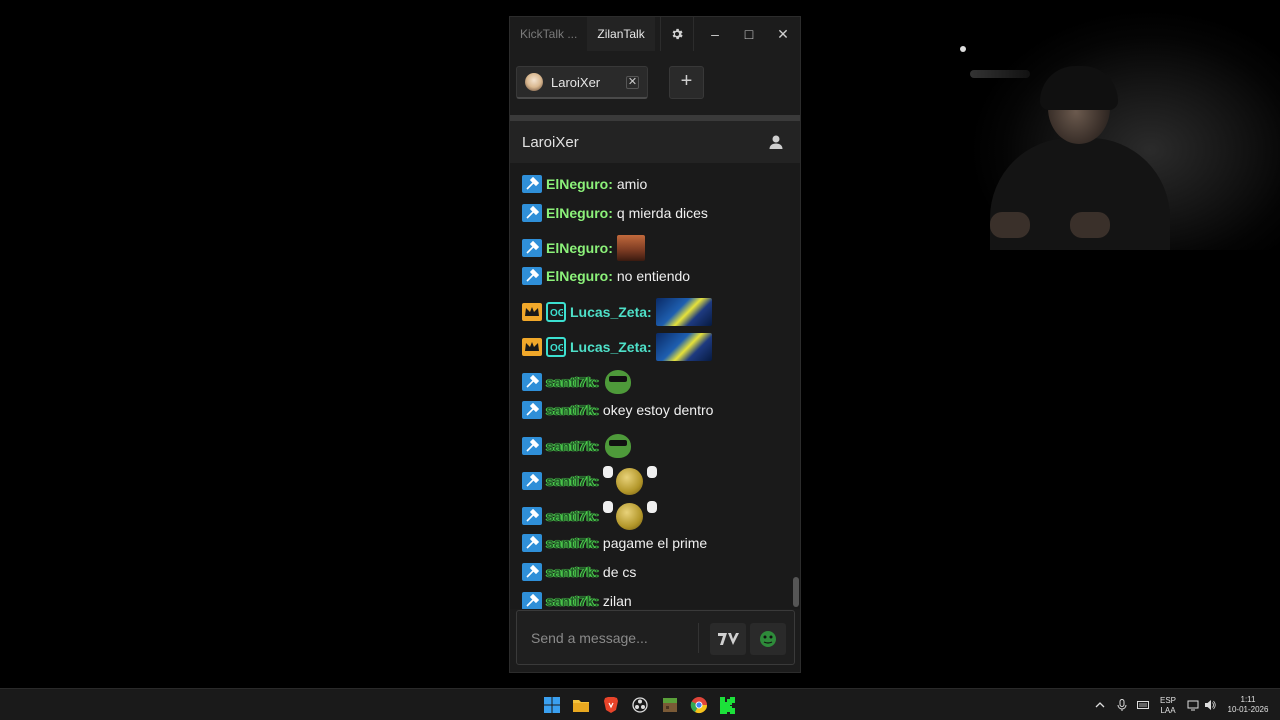  Describe the element at coordinates (550, 142) in the screenshot. I see `chat-title: LaroiXer` at that location.